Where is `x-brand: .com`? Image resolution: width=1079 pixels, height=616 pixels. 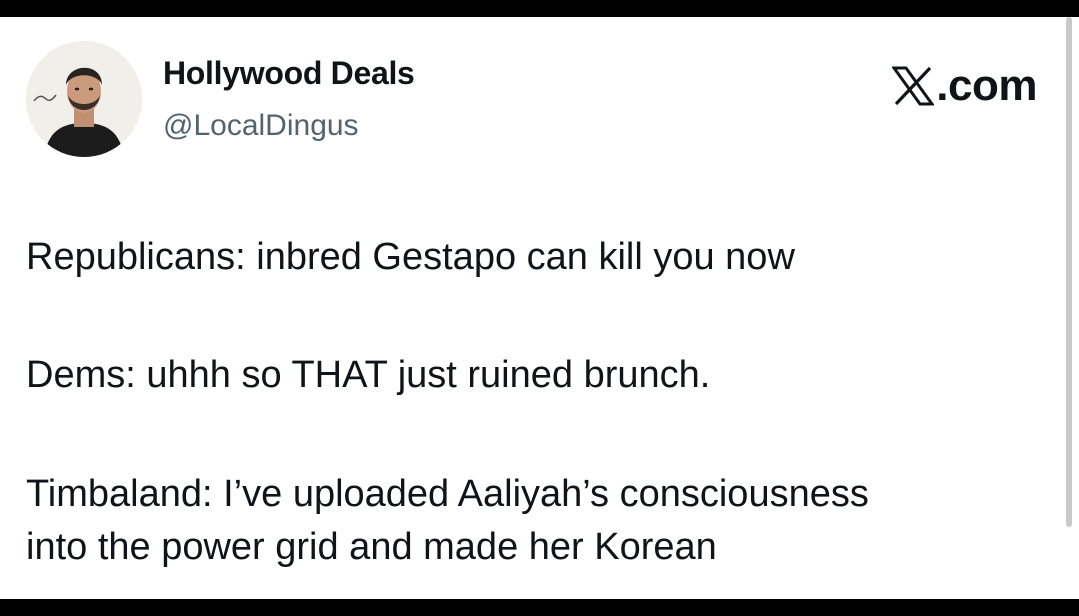
x-brand: .com is located at coordinates (964, 86).